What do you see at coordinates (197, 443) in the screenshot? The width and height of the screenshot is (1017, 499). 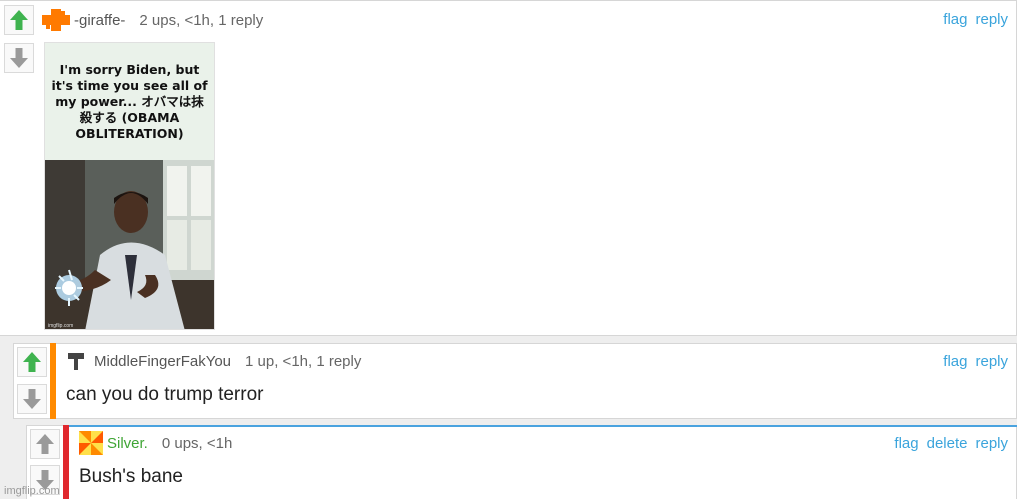 I see `comment-meta: 0 ups, <1h` at bounding box center [197, 443].